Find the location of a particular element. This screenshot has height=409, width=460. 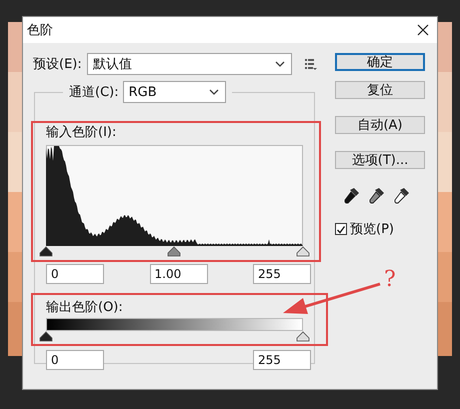

input-levels-label: 输入色阶(I): is located at coordinates (82, 132).